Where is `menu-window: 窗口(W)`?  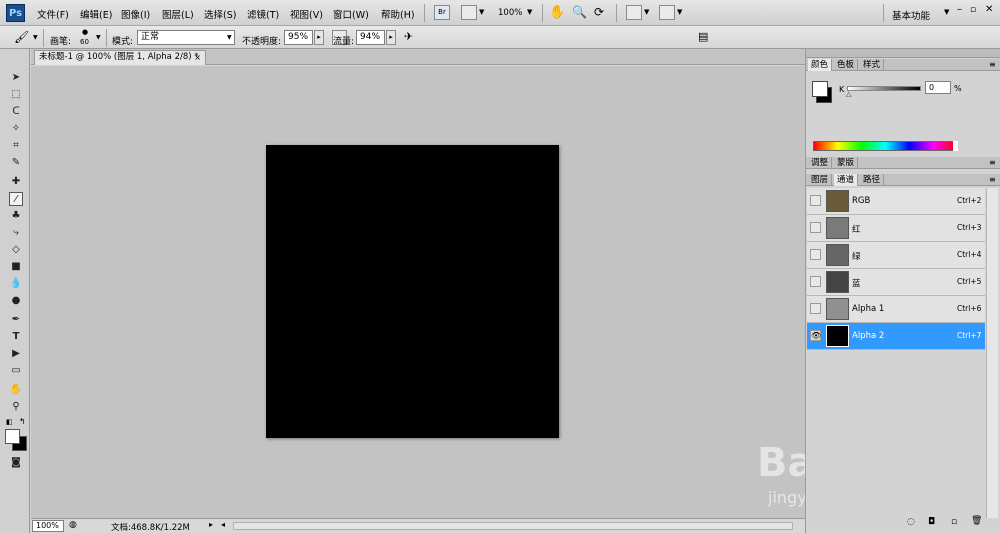
menu-window: 窗口(W) is located at coordinates (351, 14).